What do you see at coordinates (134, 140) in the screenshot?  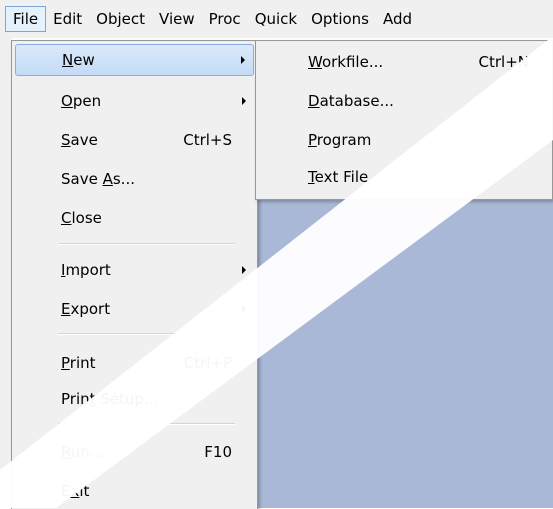 I see `menu-item-save: Save Ctrl+S` at bounding box center [134, 140].